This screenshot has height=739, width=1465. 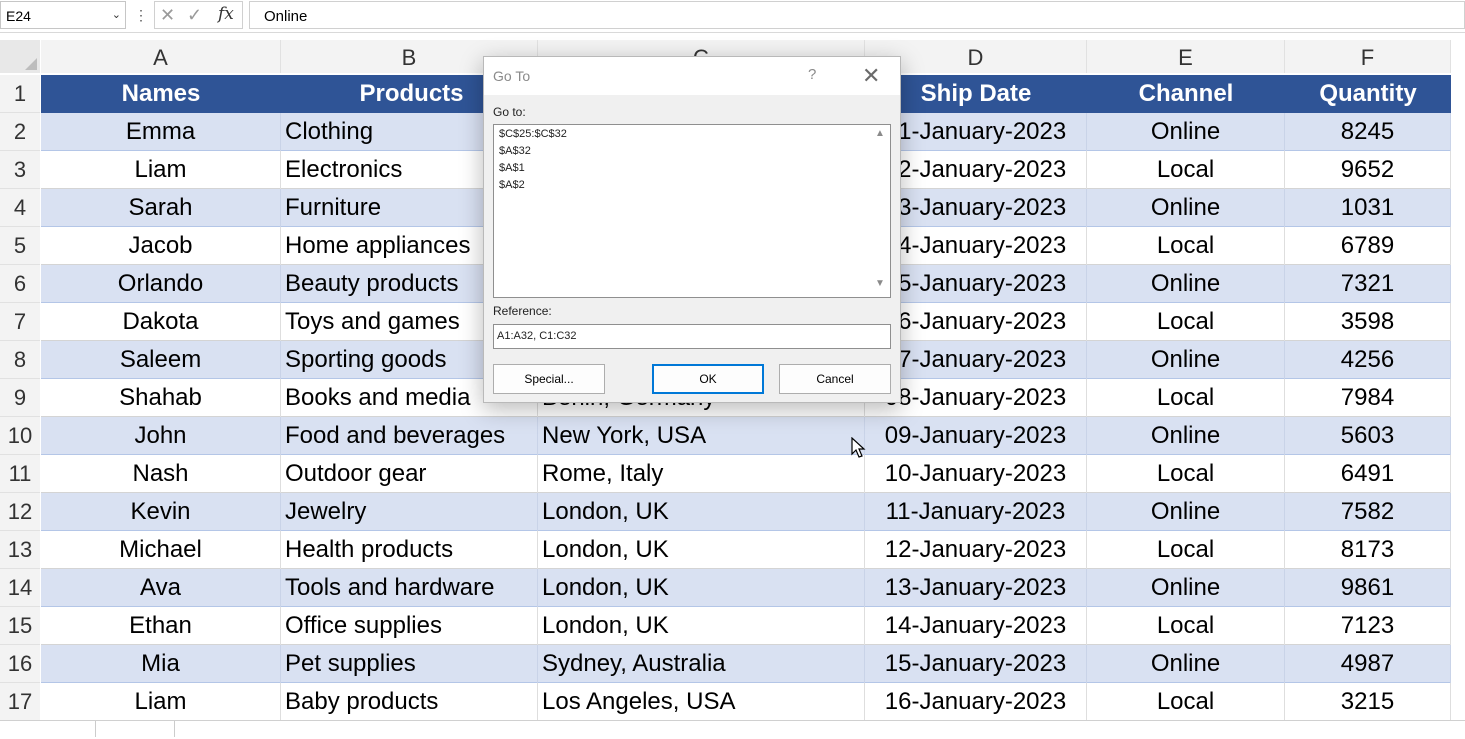 What do you see at coordinates (857, 15) in the screenshot?
I see `formula-input: Online` at bounding box center [857, 15].